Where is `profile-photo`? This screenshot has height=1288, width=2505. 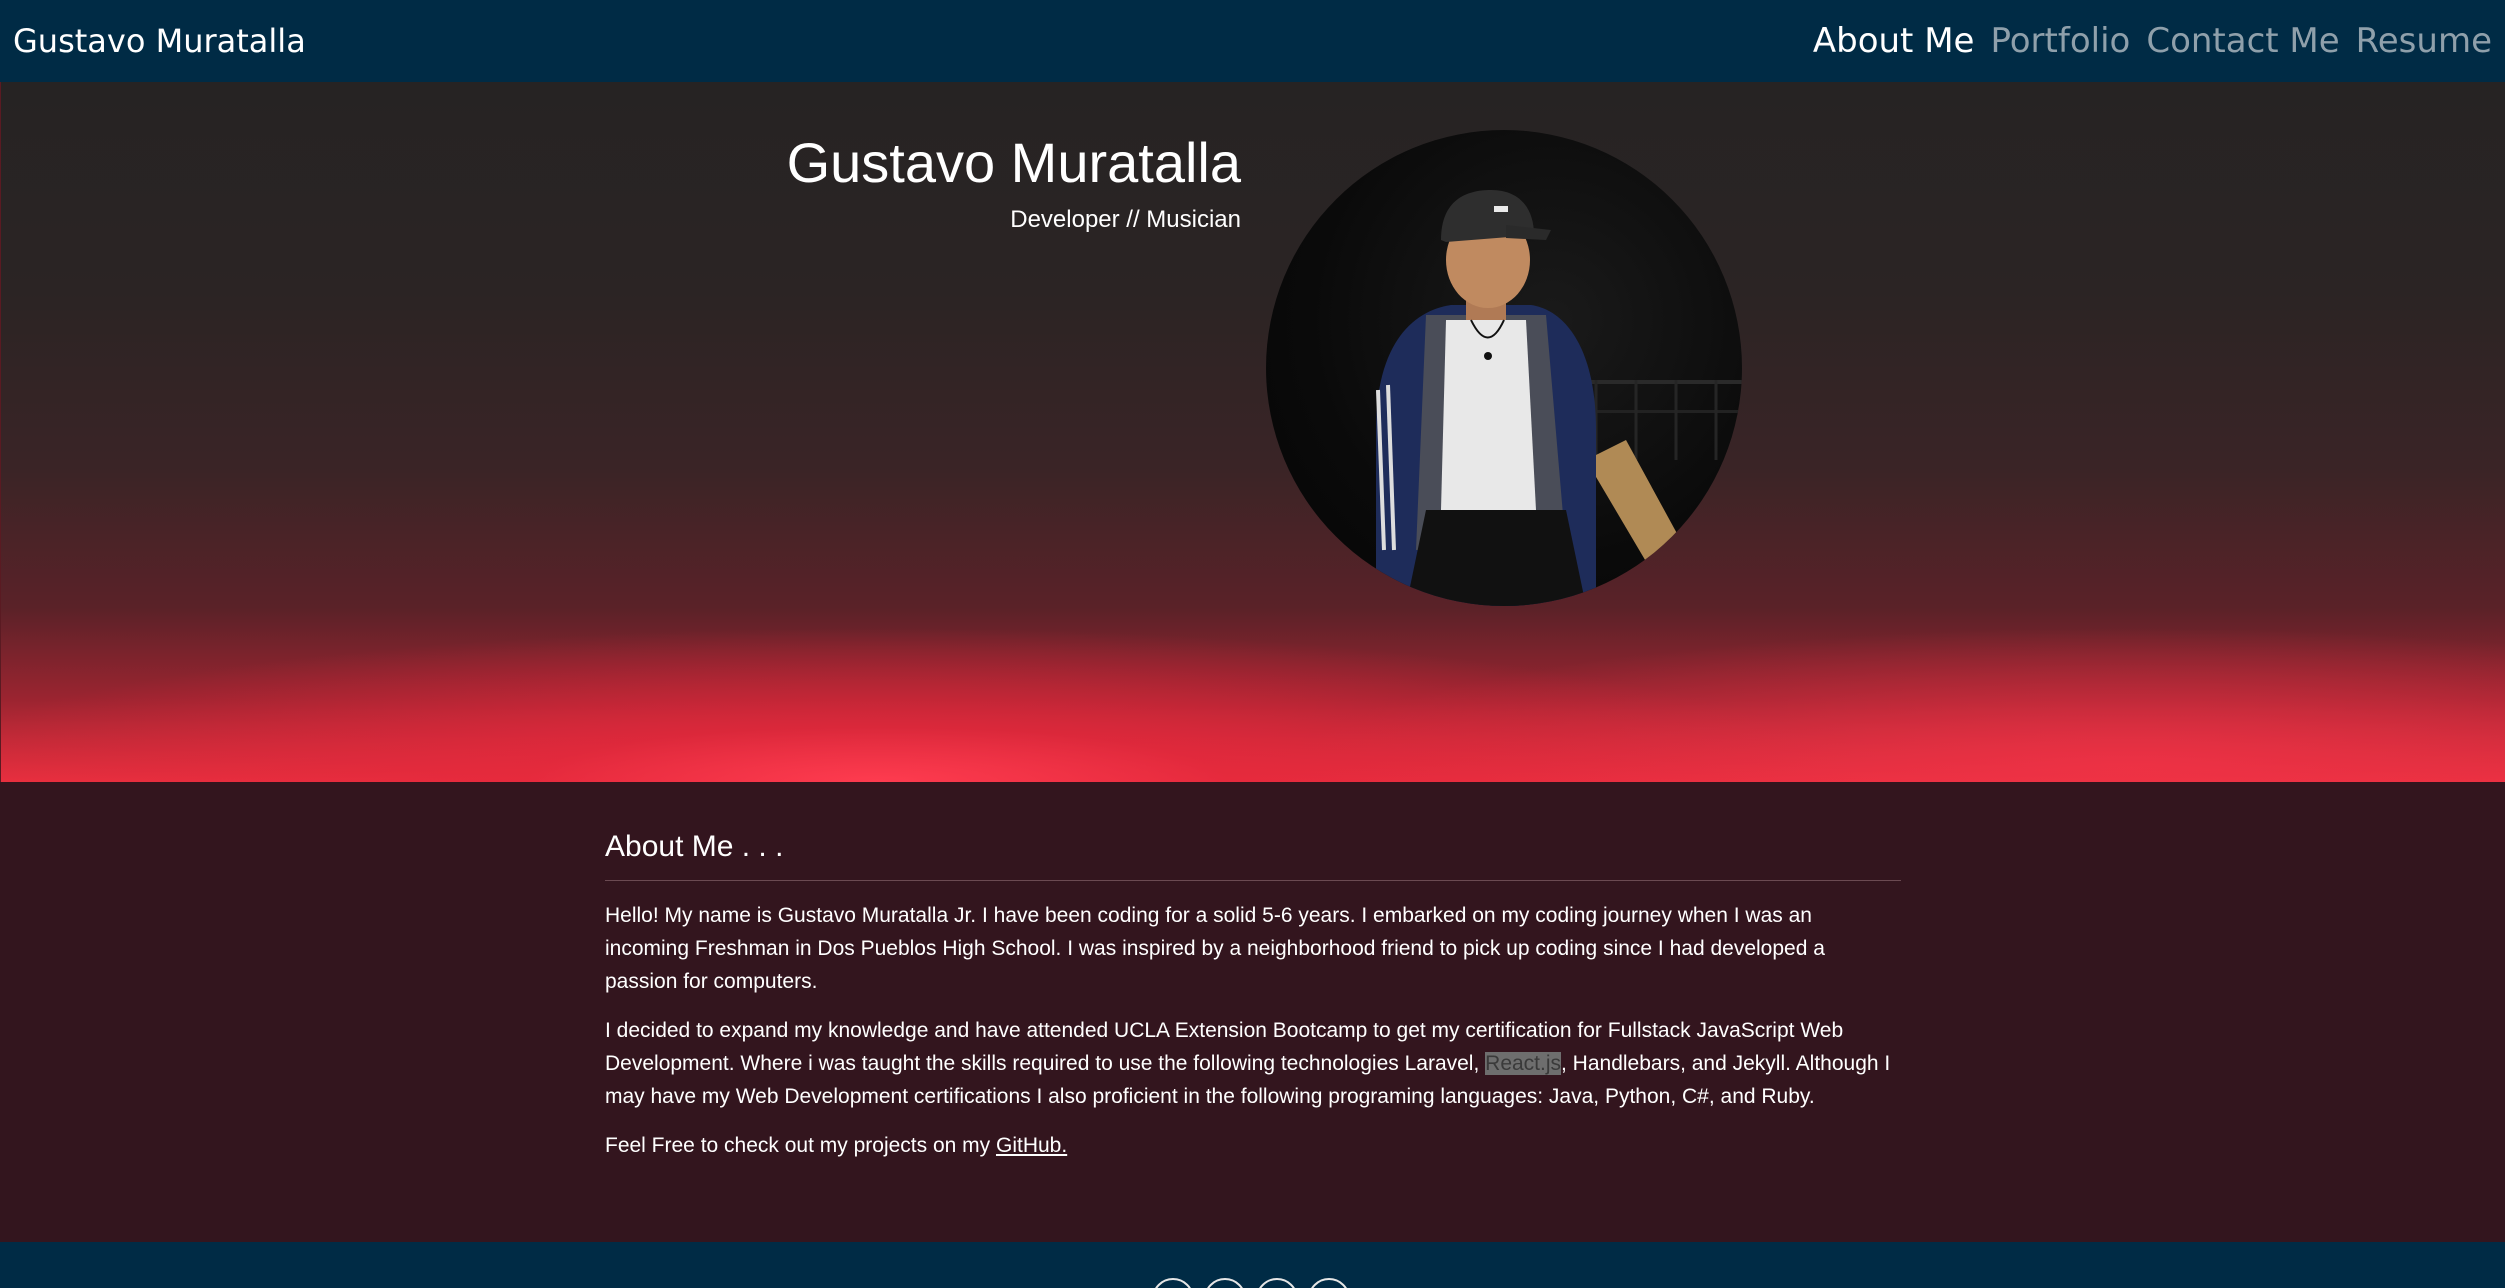
profile-photo is located at coordinates (1504, 368).